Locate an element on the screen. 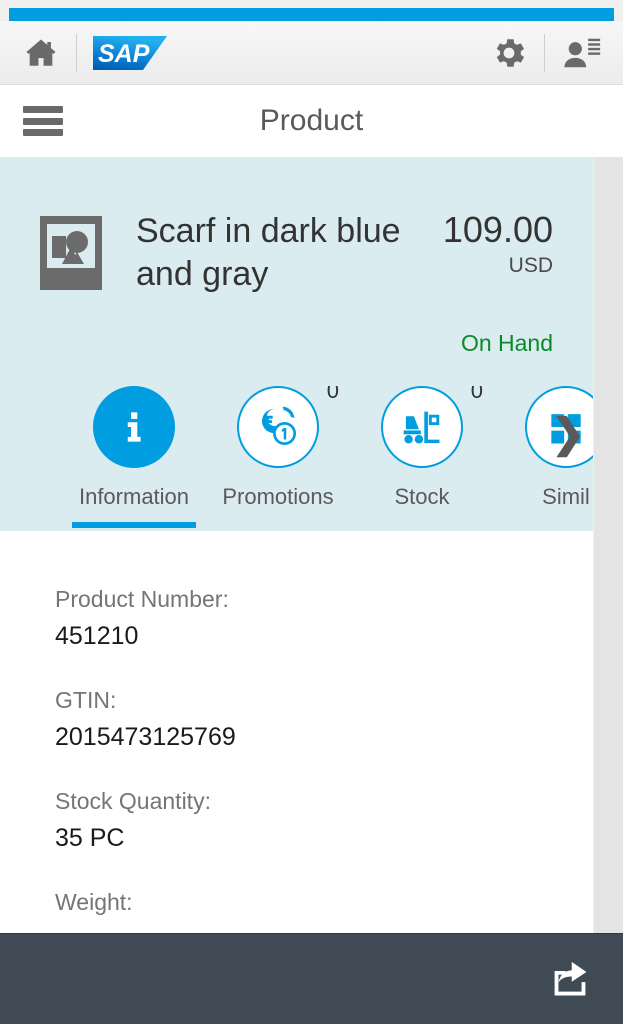  share-icon is located at coordinates (570, 978).